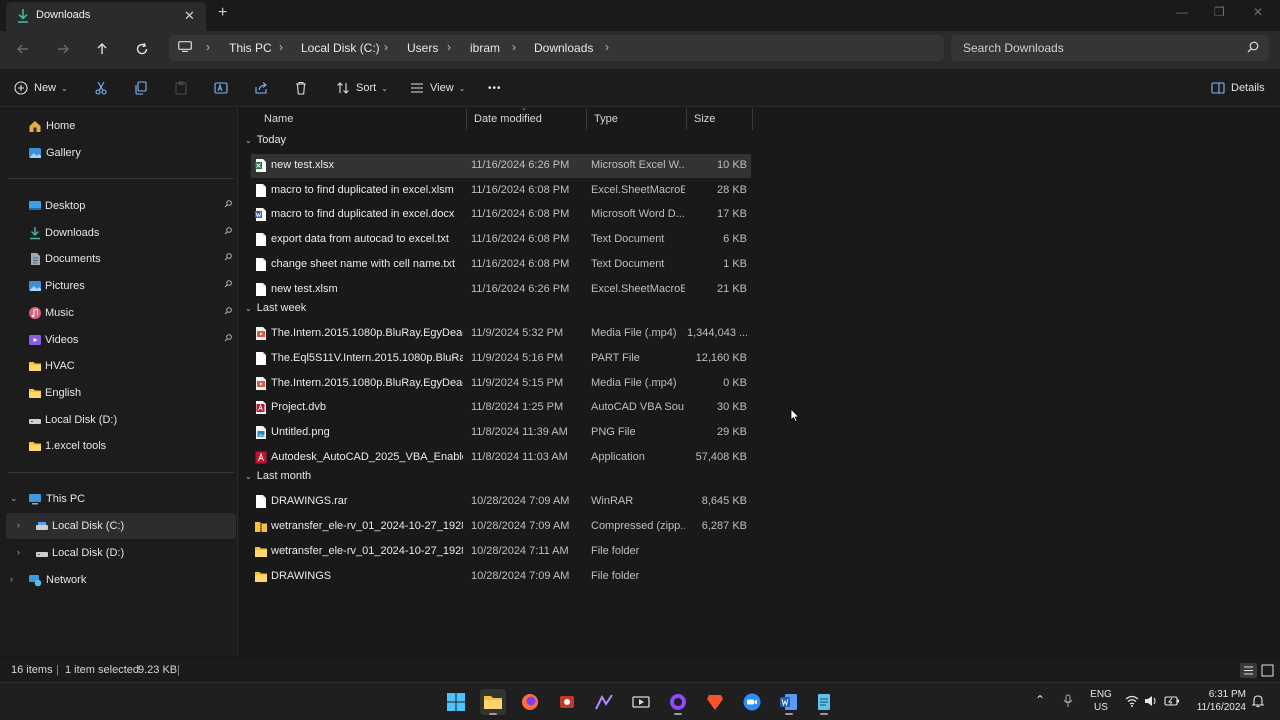  What do you see at coordinates (637, 119) in the screenshot?
I see `column-header-type: Type` at bounding box center [637, 119].